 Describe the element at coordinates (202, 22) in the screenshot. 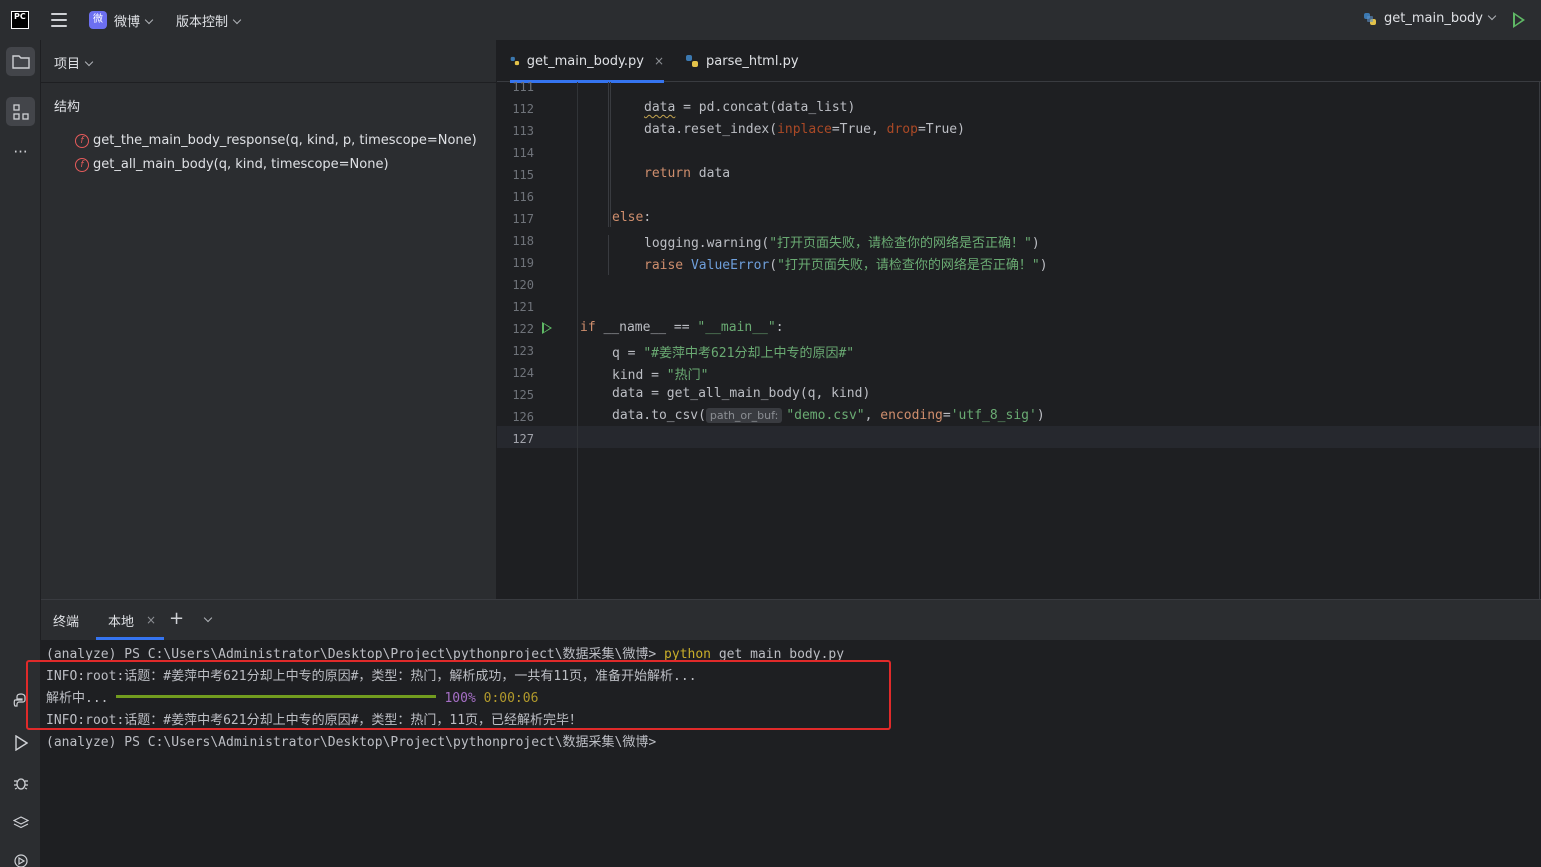

I see `vcs-label: 版本控制` at that location.